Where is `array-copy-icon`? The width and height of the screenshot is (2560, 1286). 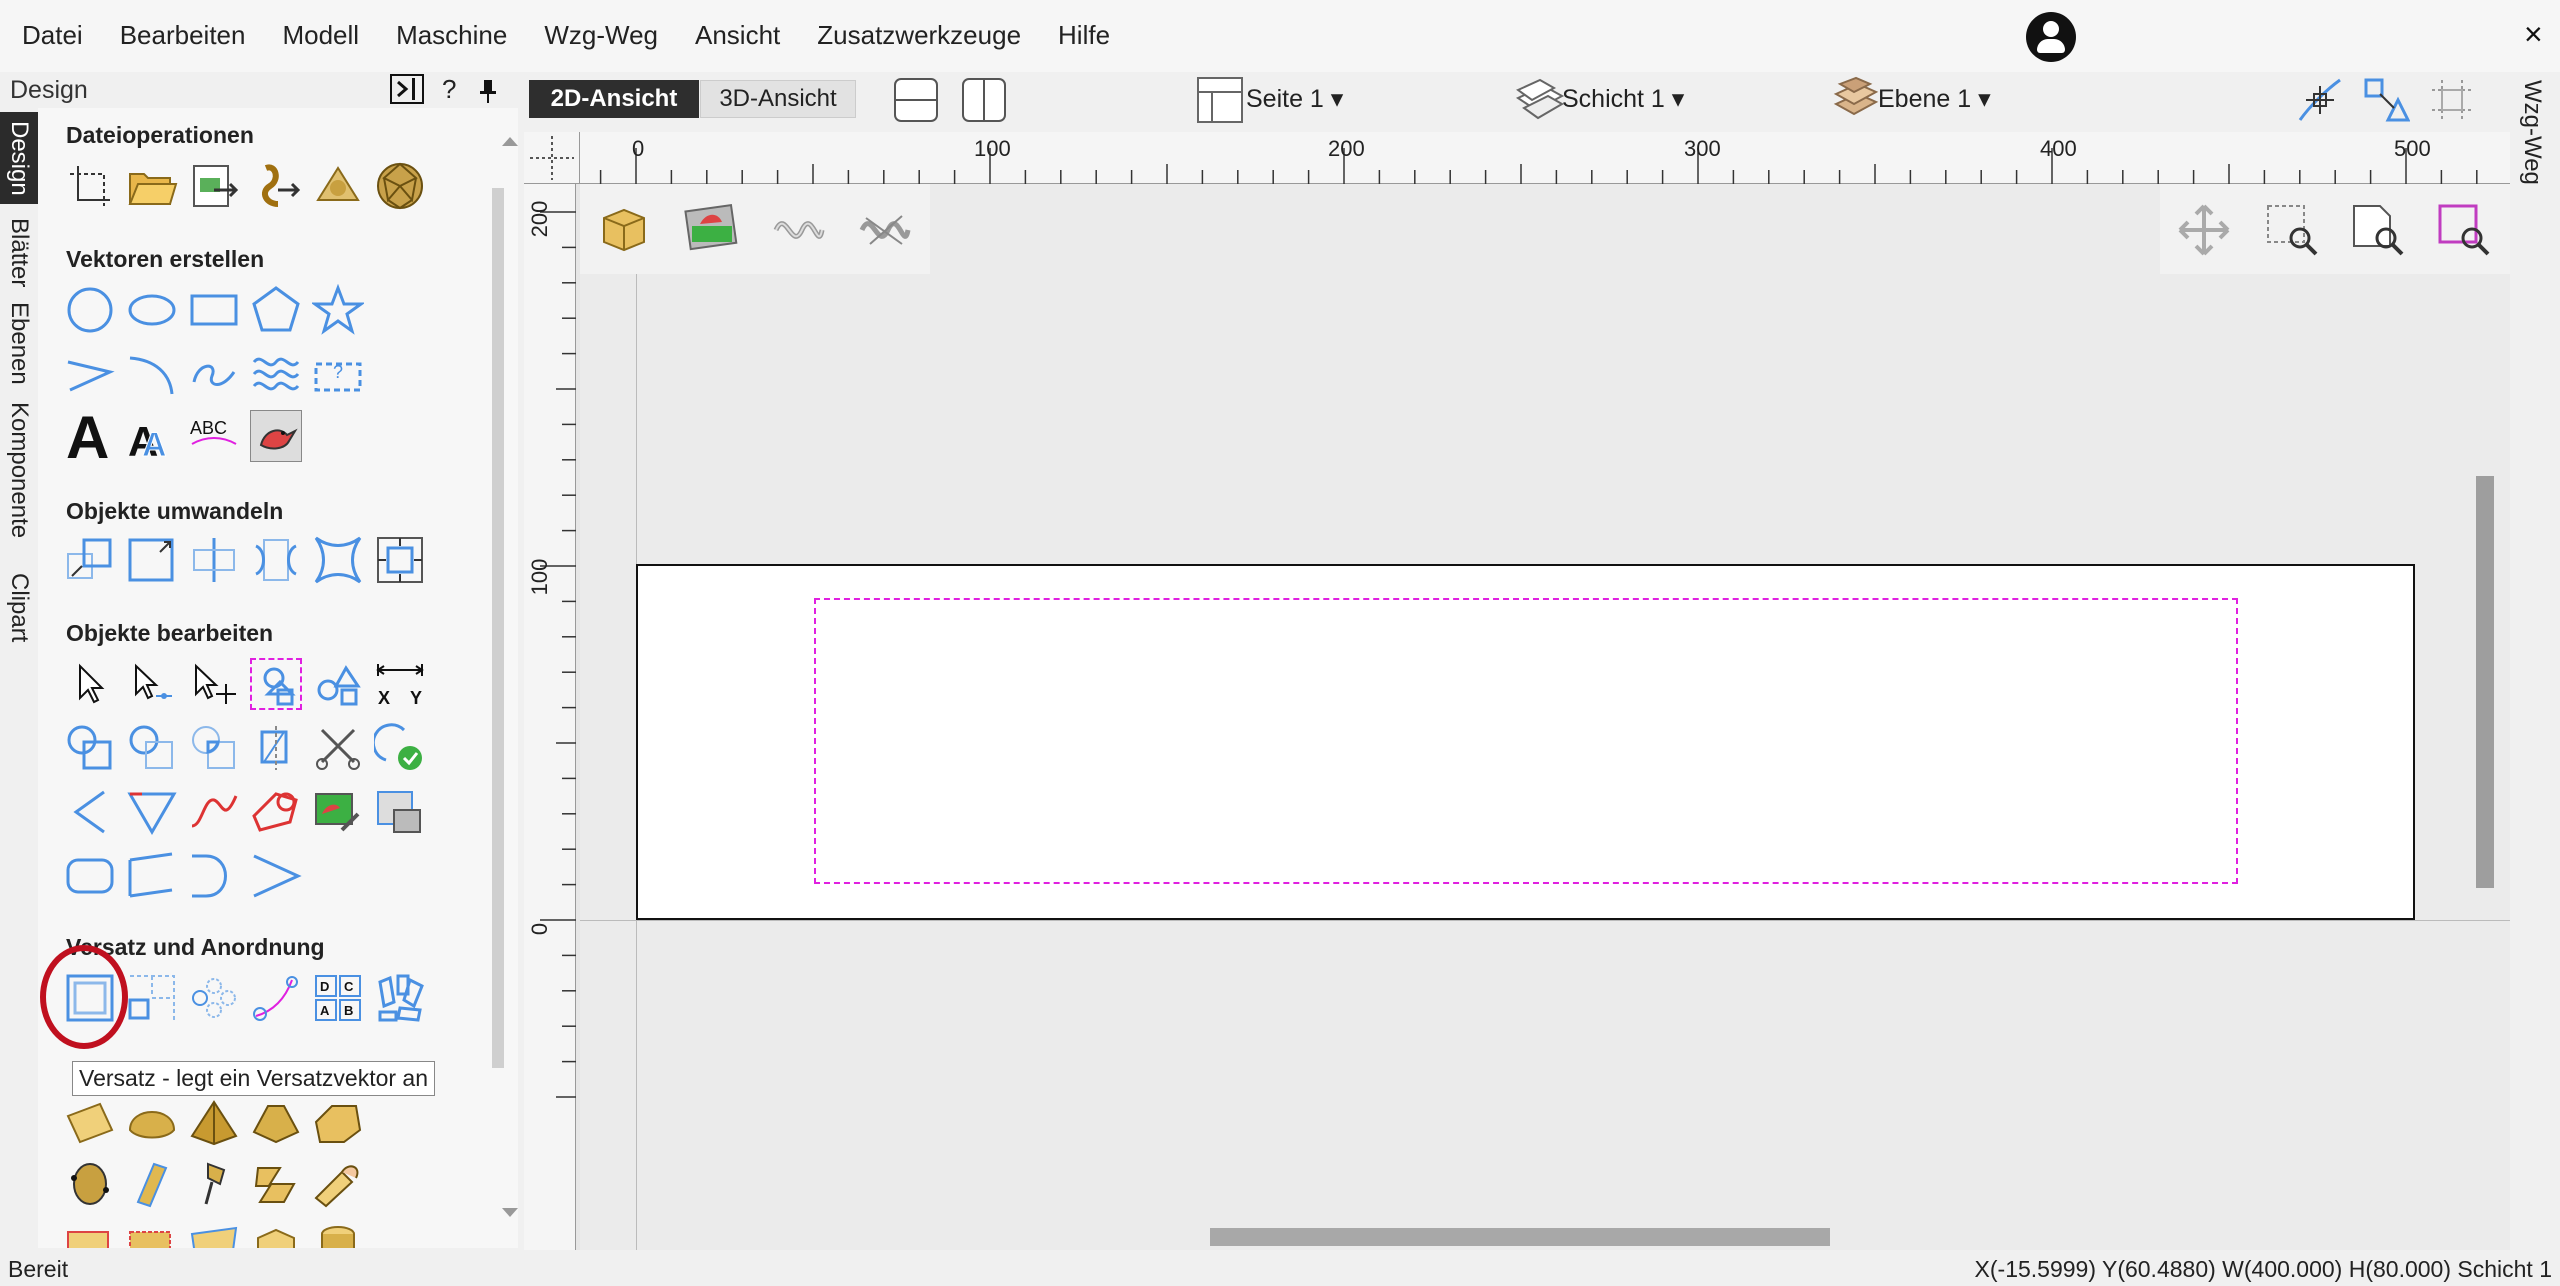 array-copy-icon is located at coordinates (152, 998).